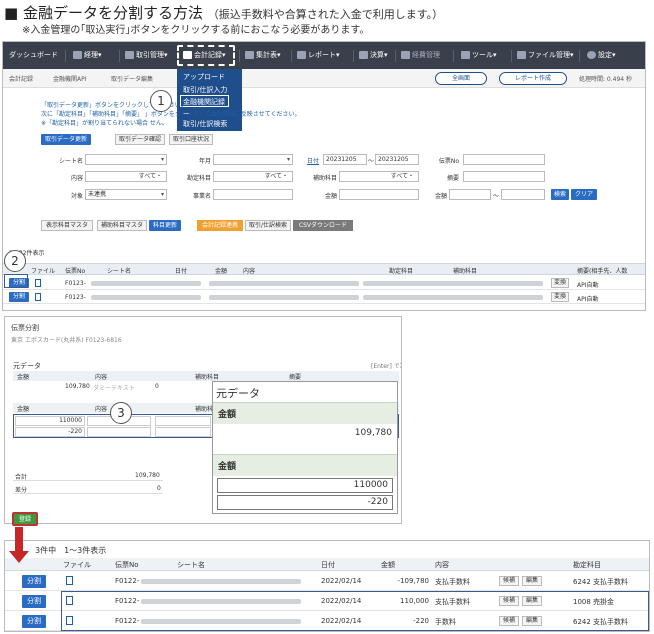 The image size is (654, 634). I want to click on result-summary: 3件中 1～3件表示, so click(71, 550).